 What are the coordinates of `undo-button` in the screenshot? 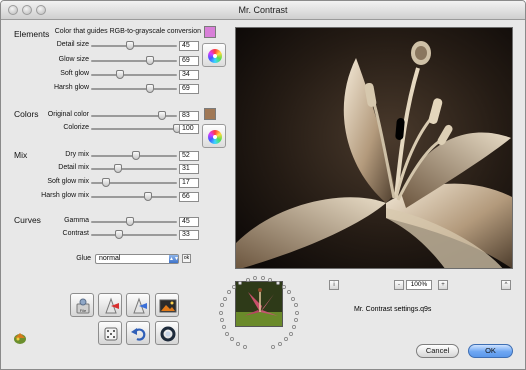 It's located at (138, 333).